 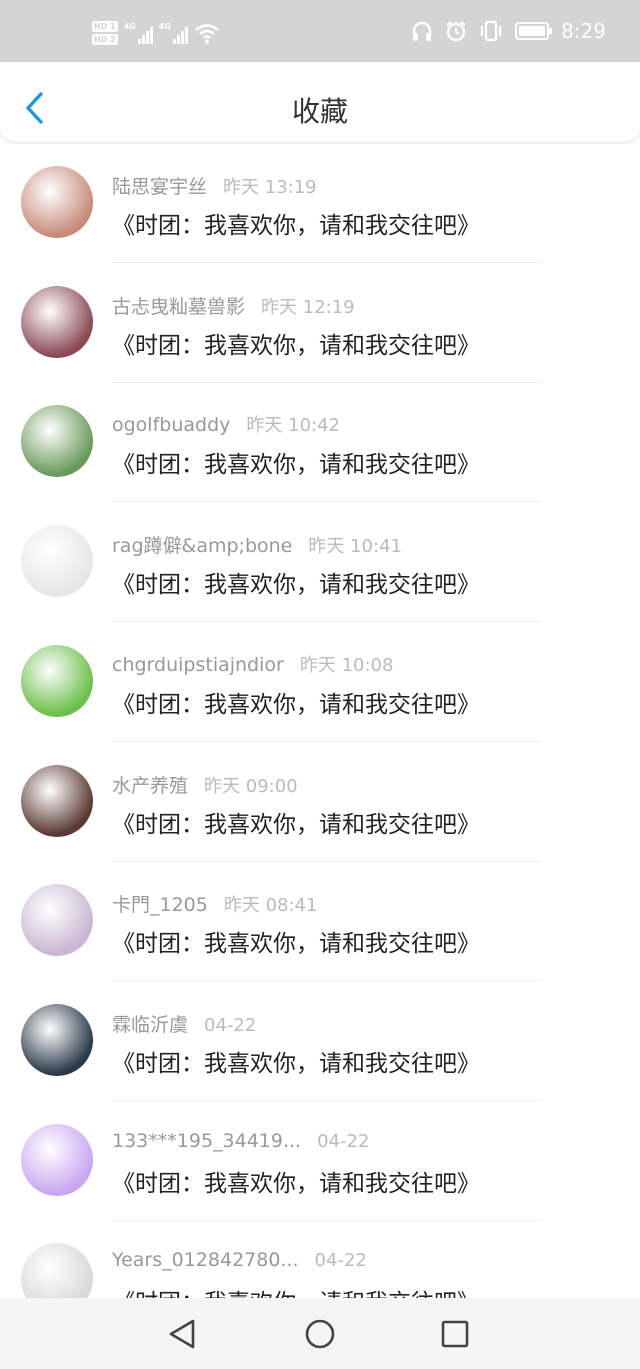 I want to click on list-item: rag蹲僻&amp;bone 昨天 10:41 《时团：我喜欢你，请和我交往吧》, so click(x=320, y=563).